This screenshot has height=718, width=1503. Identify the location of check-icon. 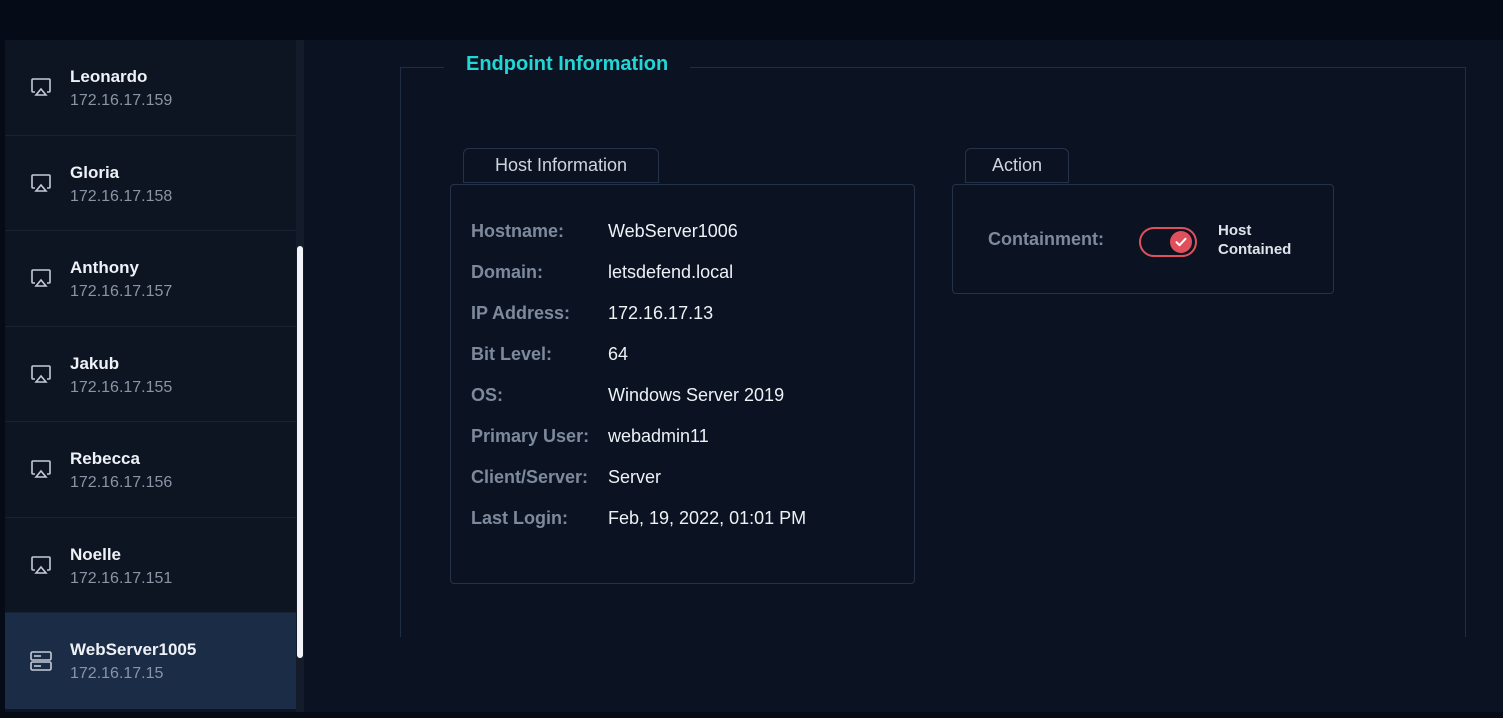
(1181, 242).